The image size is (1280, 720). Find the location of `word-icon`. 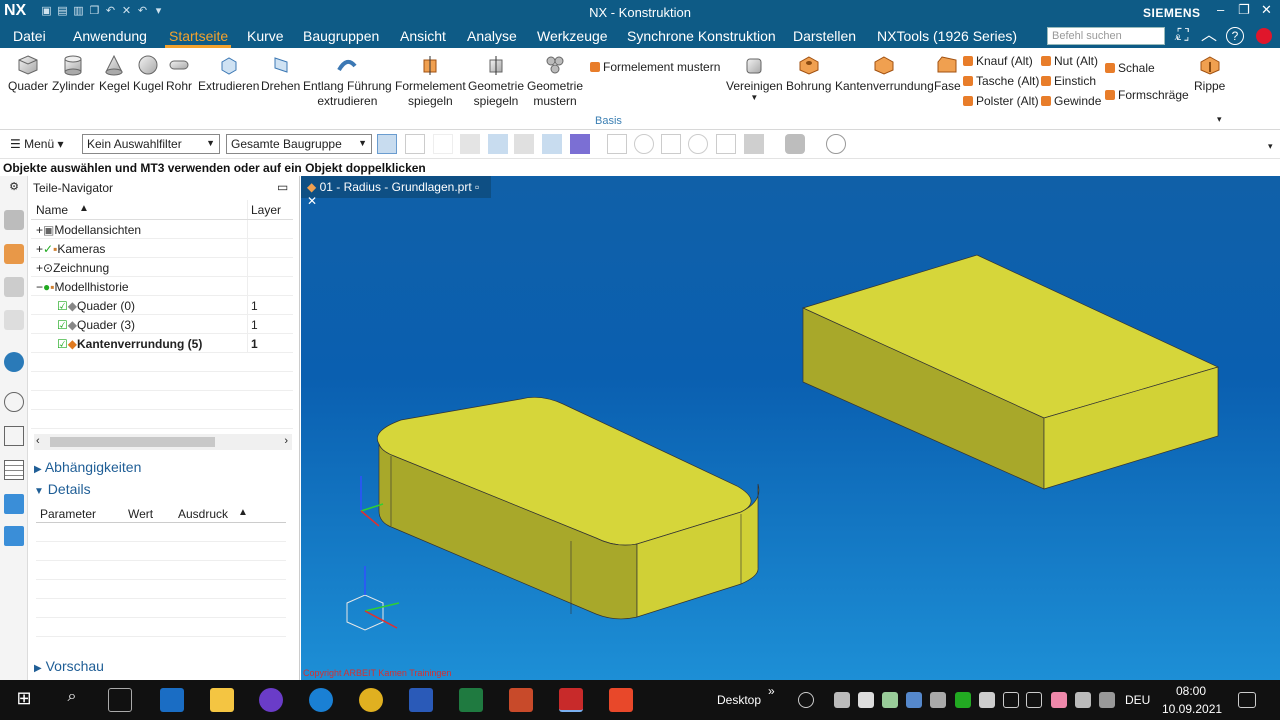

word-icon is located at coordinates (421, 700).